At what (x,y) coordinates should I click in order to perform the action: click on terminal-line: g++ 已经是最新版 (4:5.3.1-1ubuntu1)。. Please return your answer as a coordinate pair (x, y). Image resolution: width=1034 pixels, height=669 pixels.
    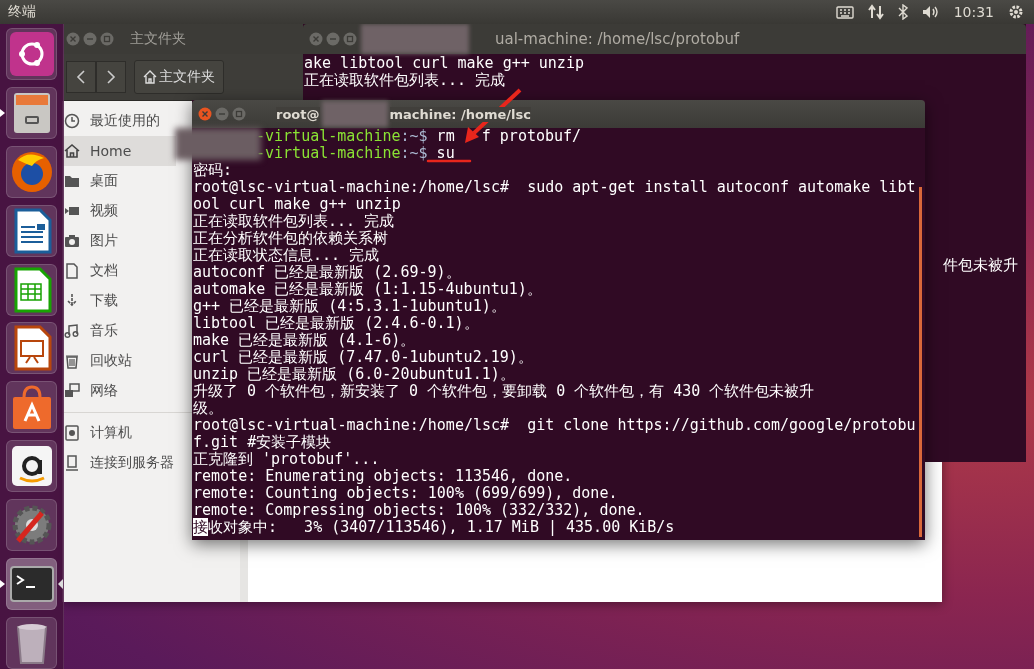
    Looking at the image, I should click on (350, 306).